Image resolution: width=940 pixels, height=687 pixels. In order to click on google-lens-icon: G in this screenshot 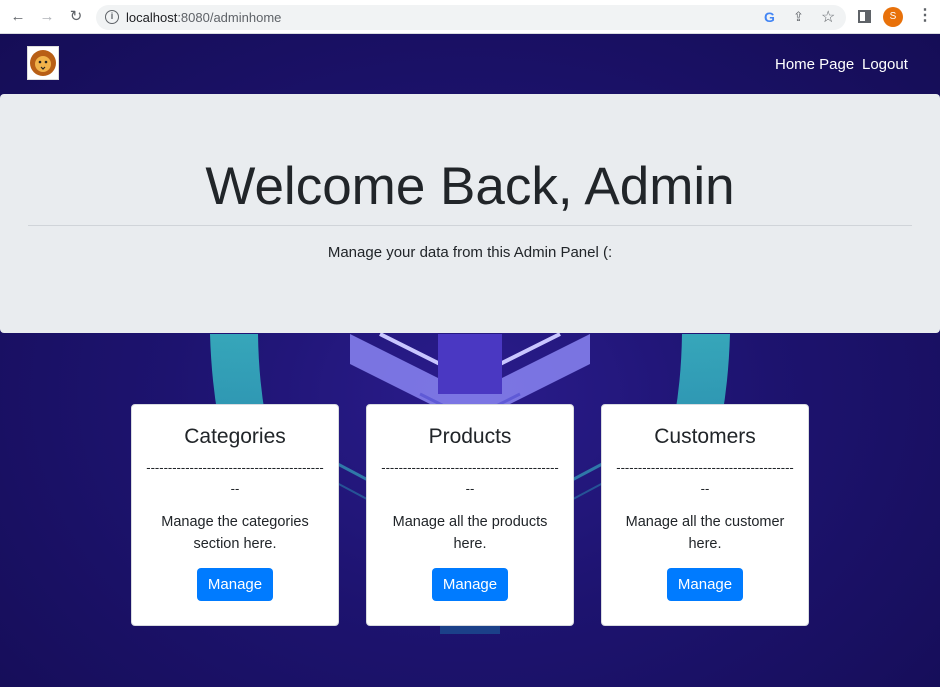, I will do `click(769, 17)`.